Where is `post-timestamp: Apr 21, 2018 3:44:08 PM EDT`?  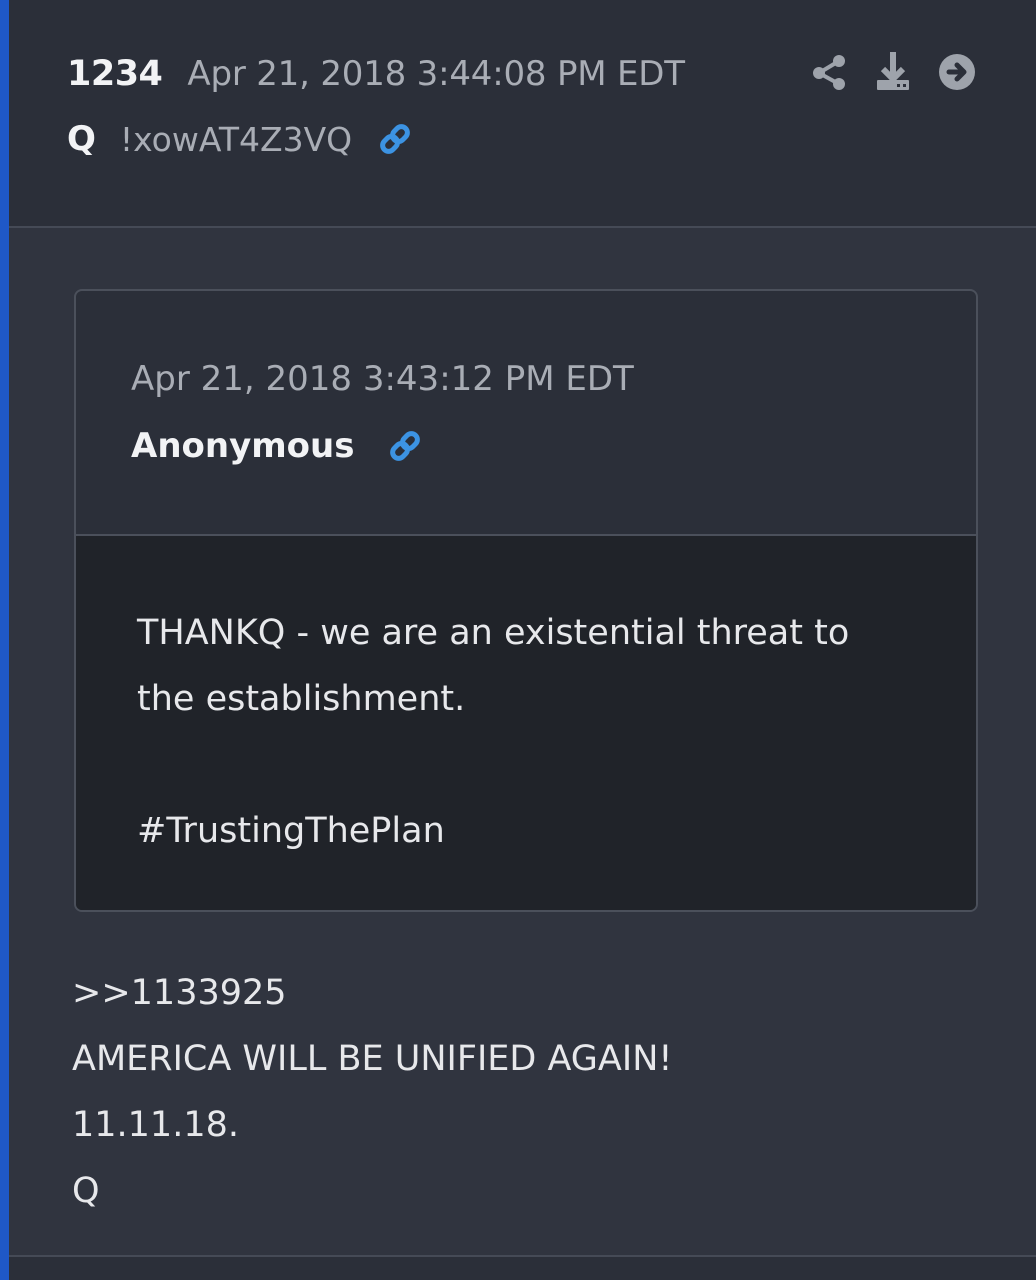
post-timestamp: Apr 21, 2018 3:44:08 PM EDT is located at coordinates (436, 74).